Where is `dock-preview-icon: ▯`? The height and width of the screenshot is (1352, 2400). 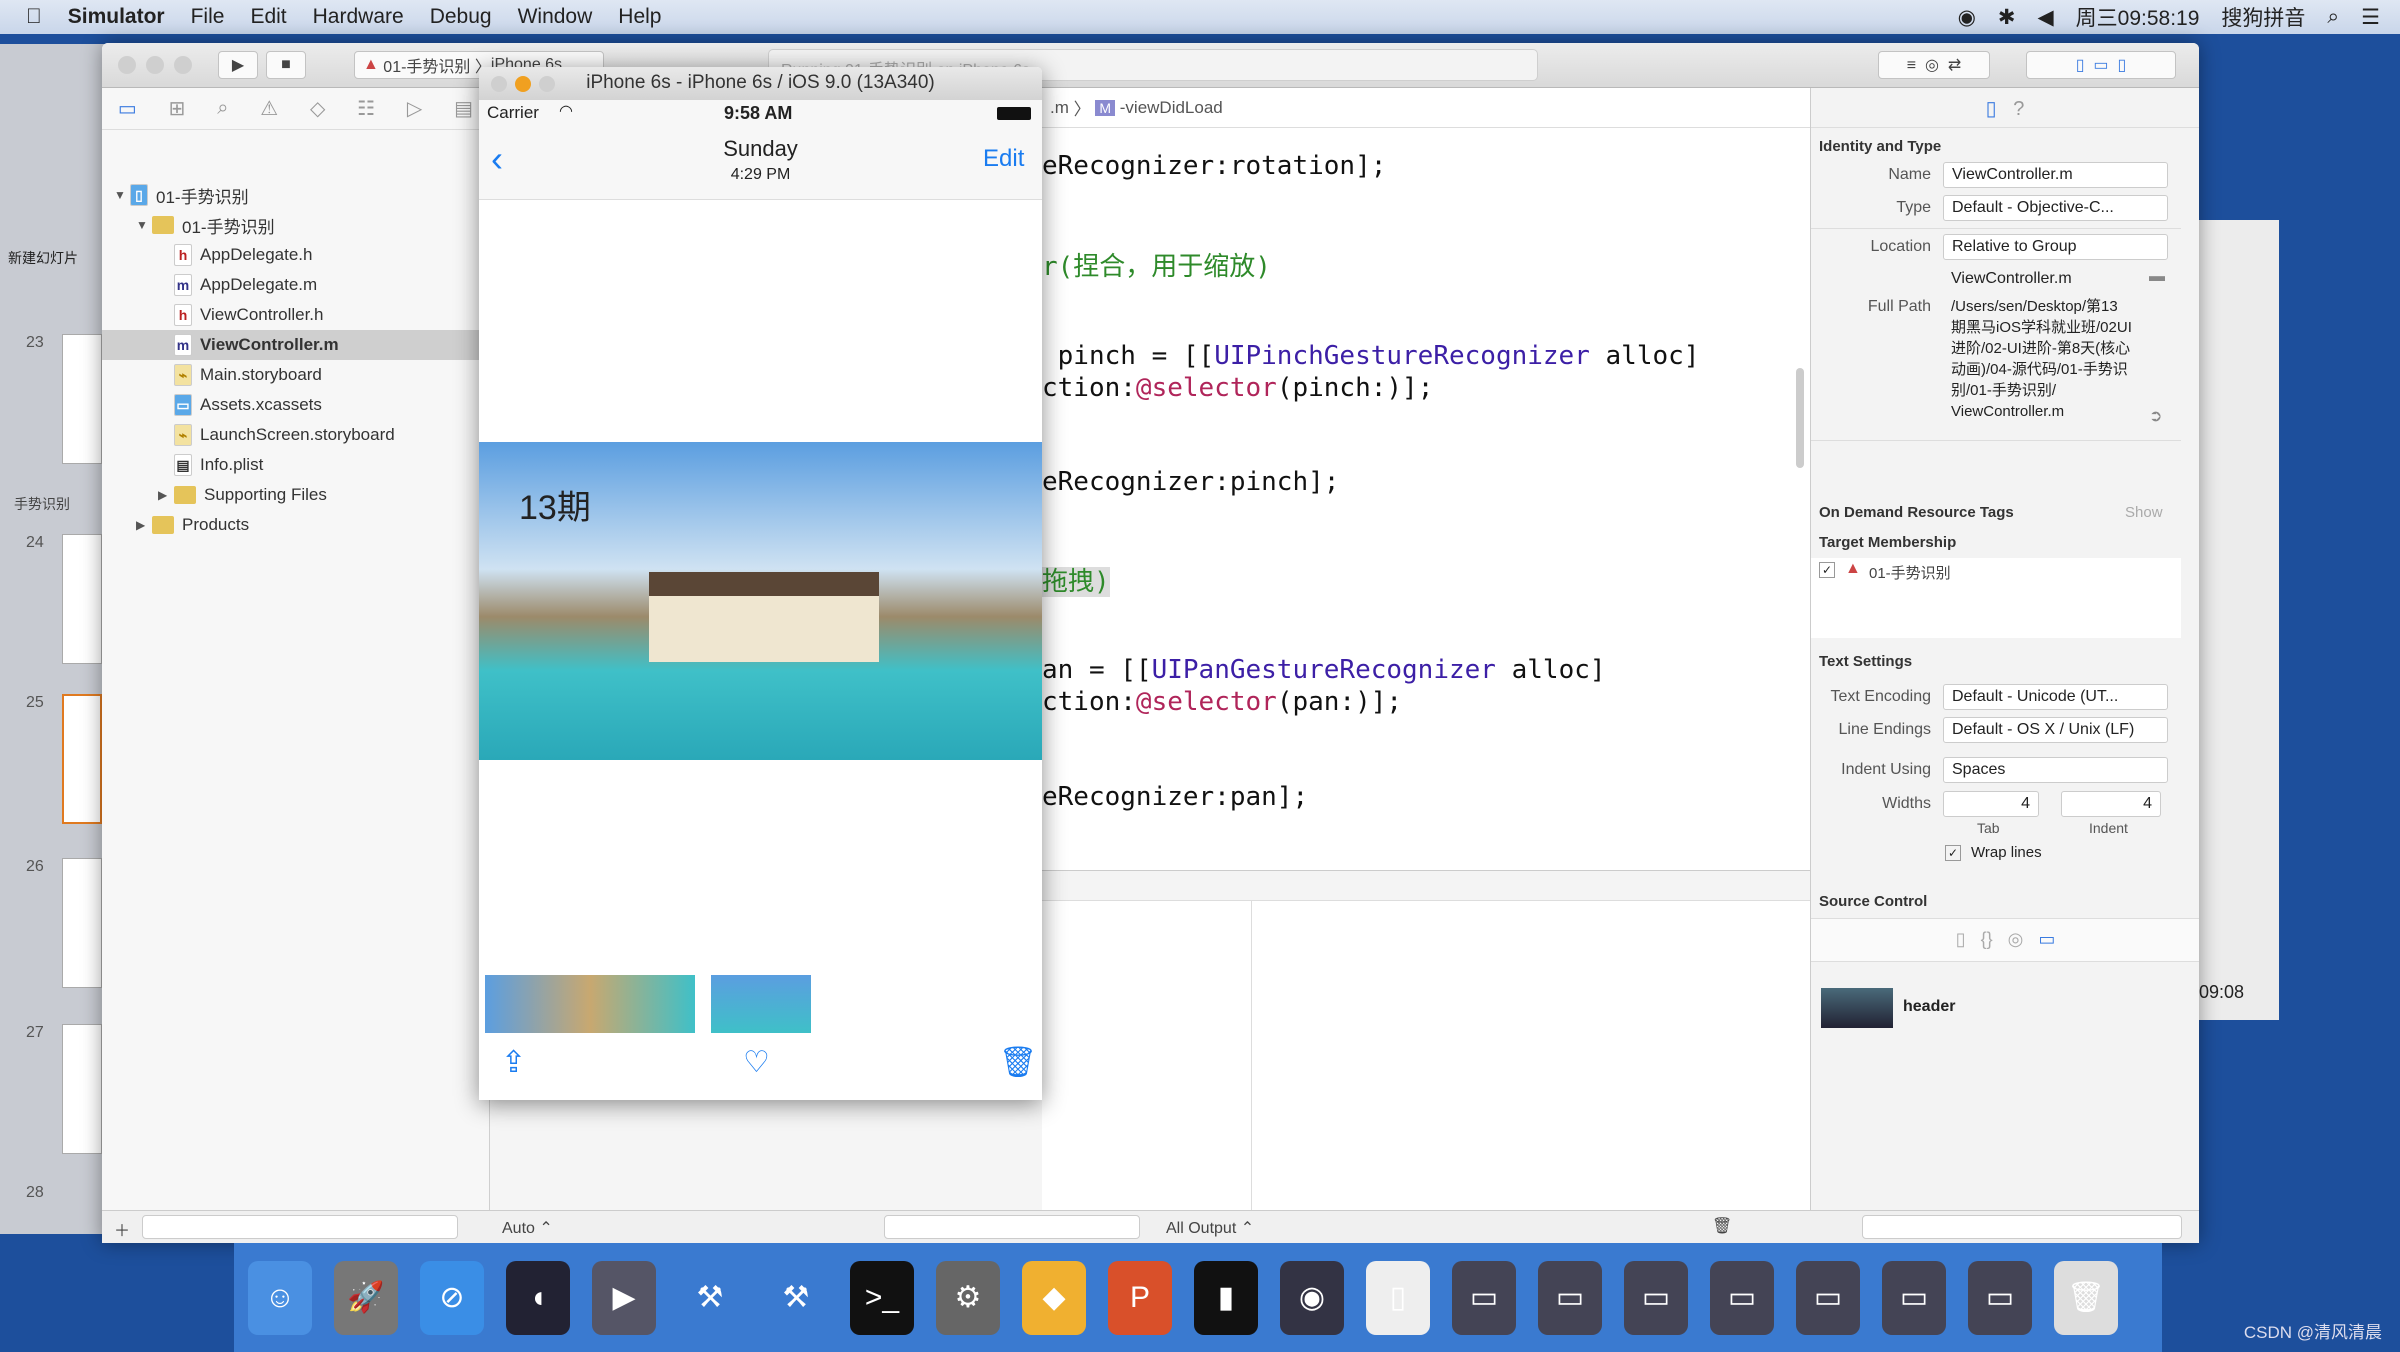
dock-preview-icon: ▯ is located at coordinates (1398, 1297).